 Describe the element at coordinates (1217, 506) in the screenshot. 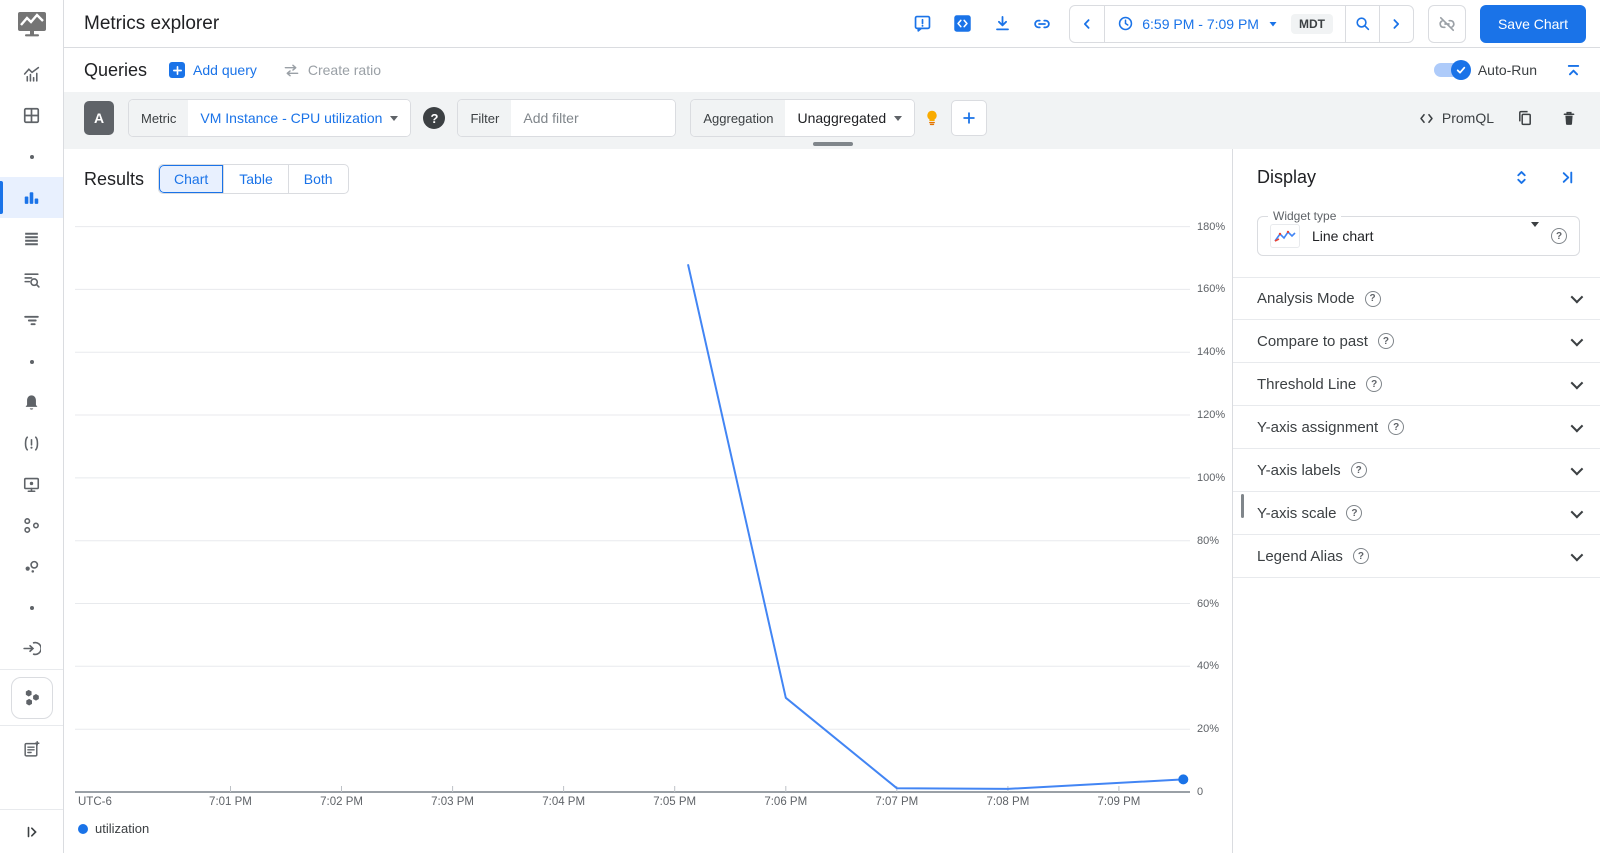

I see `y-axis-labels: 180% 160% 140% 120% 100% 80% 60% 40% 20% 0` at that location.